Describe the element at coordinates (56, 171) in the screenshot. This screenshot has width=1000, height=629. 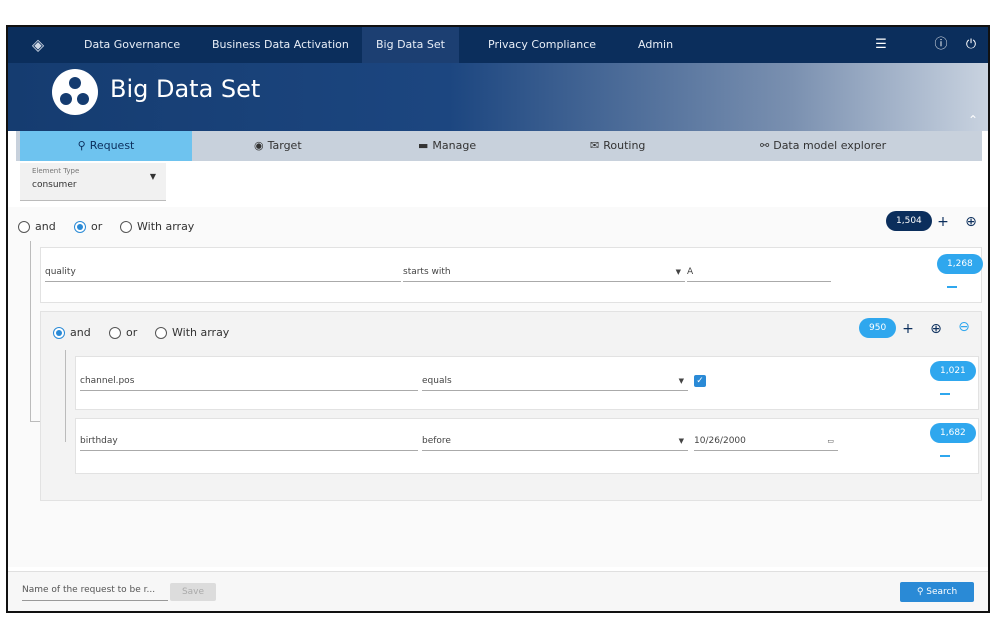
I see `element-type-label: Element Type` at that location.